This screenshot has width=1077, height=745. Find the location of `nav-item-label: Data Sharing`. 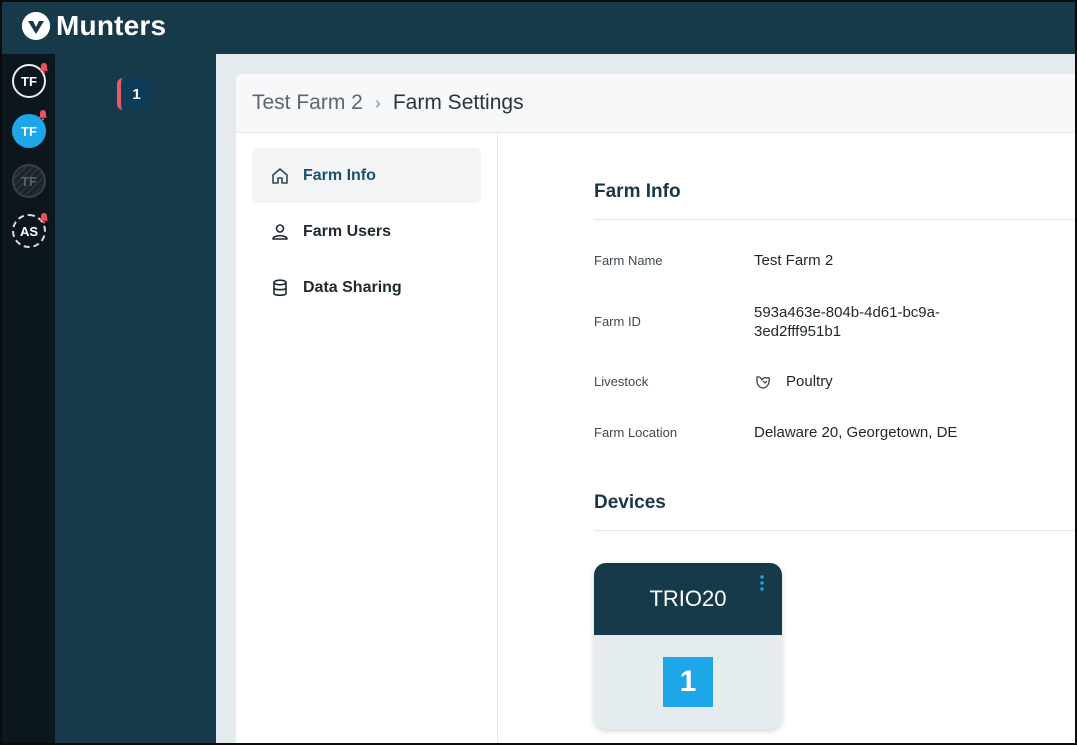

nav-item-label: Data Sharing is located at coordinates (352, 287).